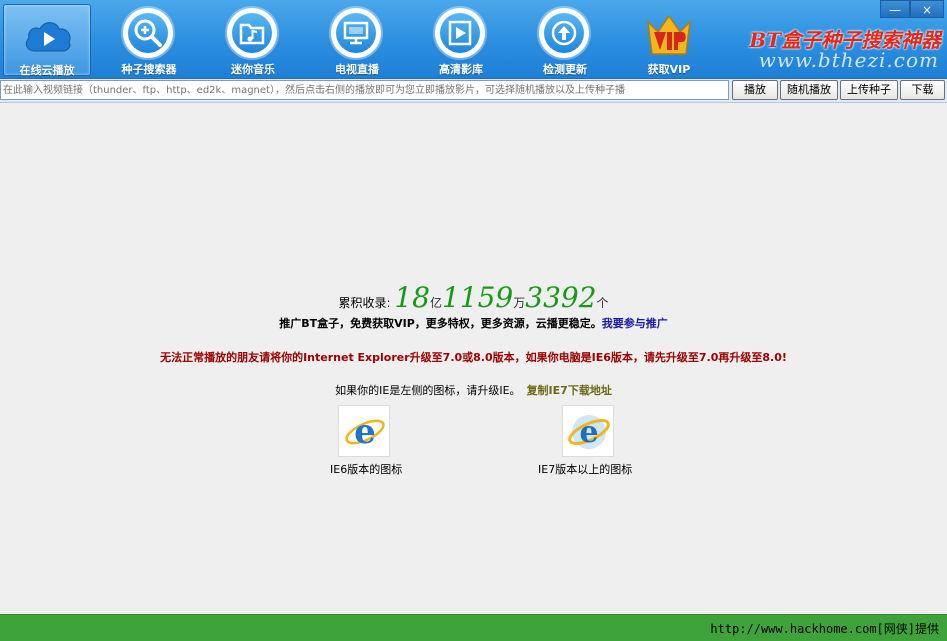  I want to click on play-button: 播放, so click(755, 90).